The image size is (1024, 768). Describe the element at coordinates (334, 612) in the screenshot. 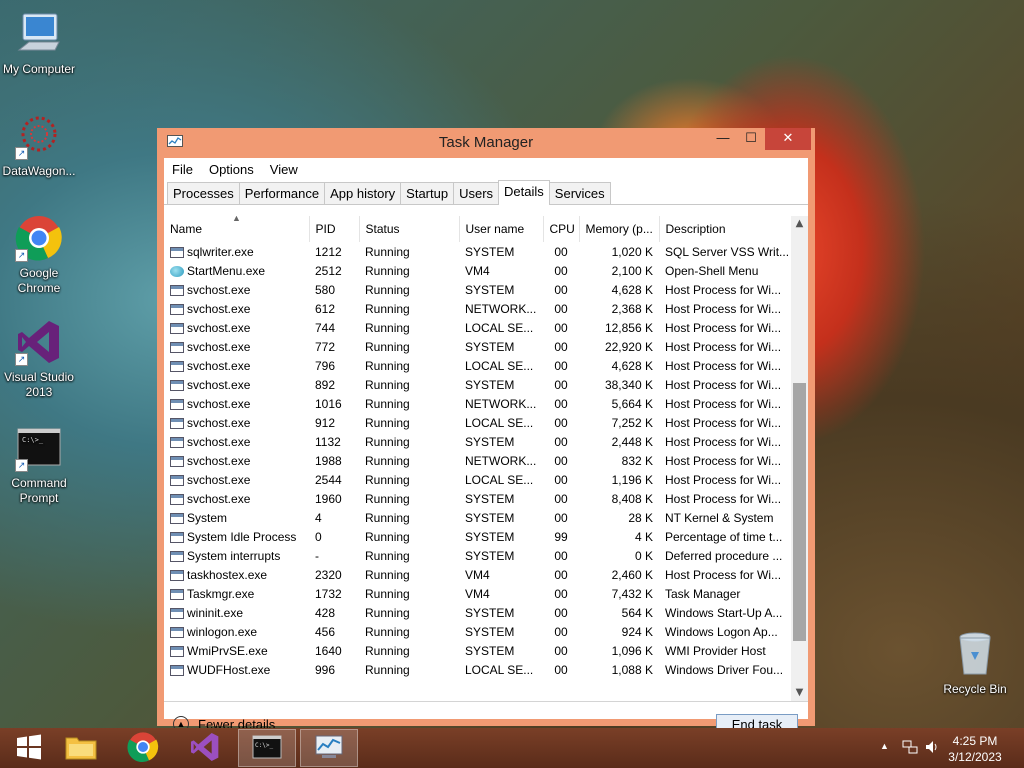

I see `process-pid: 428` at that location.